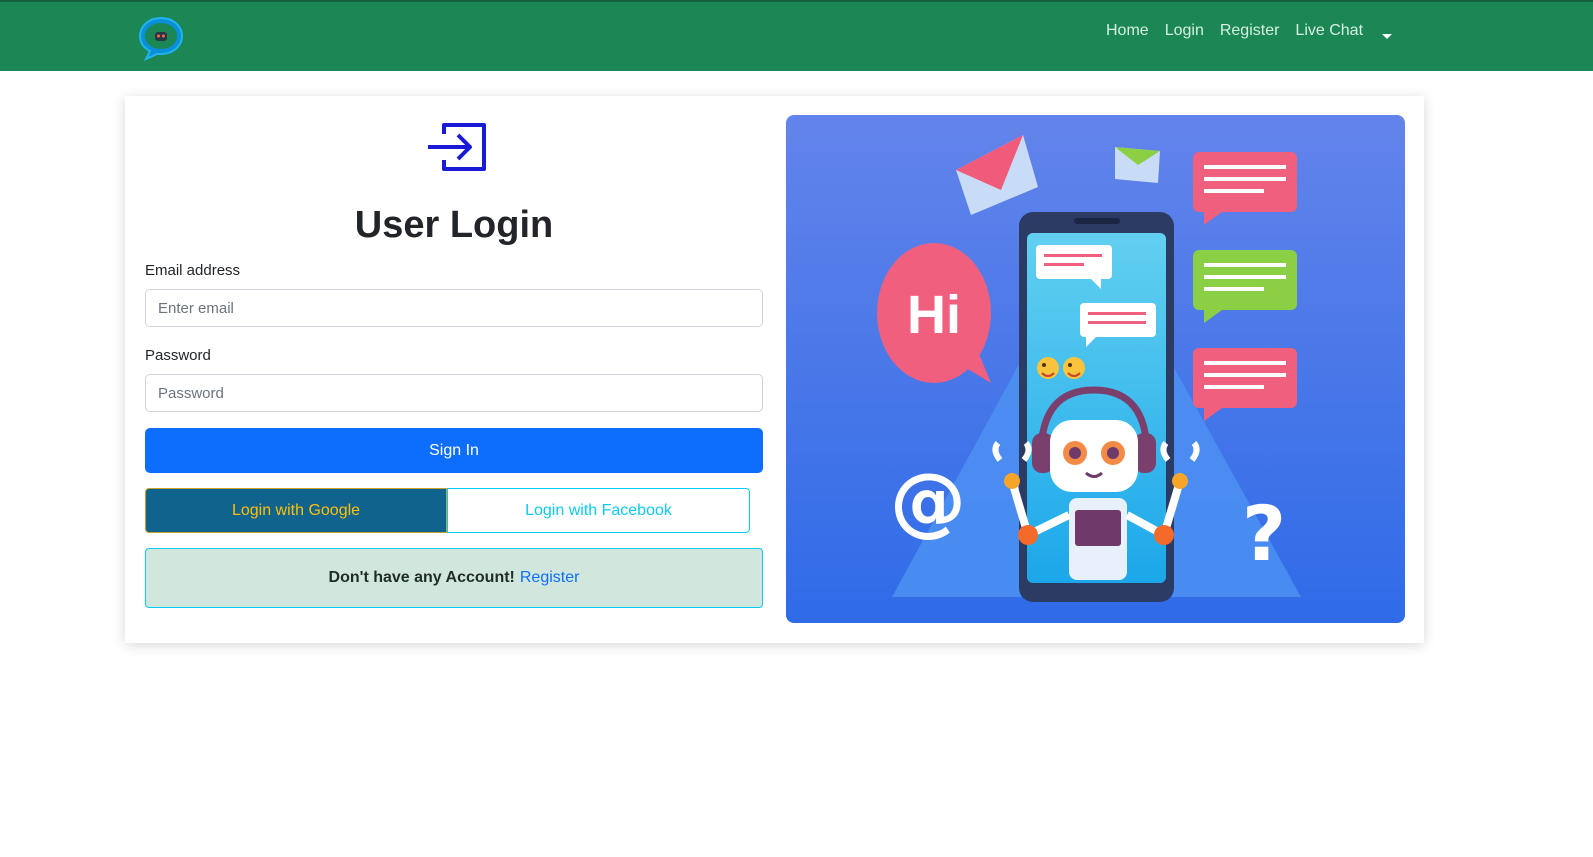 The image size is (1593, 857). I want to click on register-alert: Don't have any Account! Register, so click(454, 578).